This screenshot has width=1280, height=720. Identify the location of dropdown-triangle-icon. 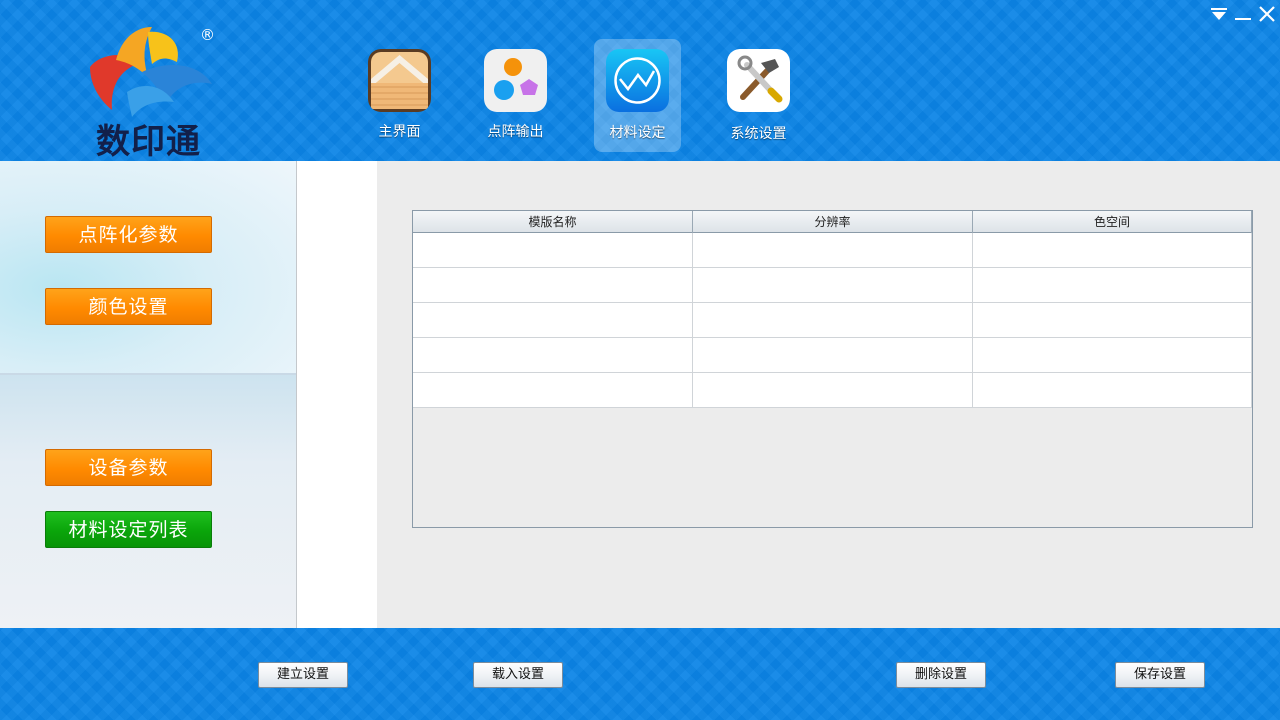
(1219, 14).